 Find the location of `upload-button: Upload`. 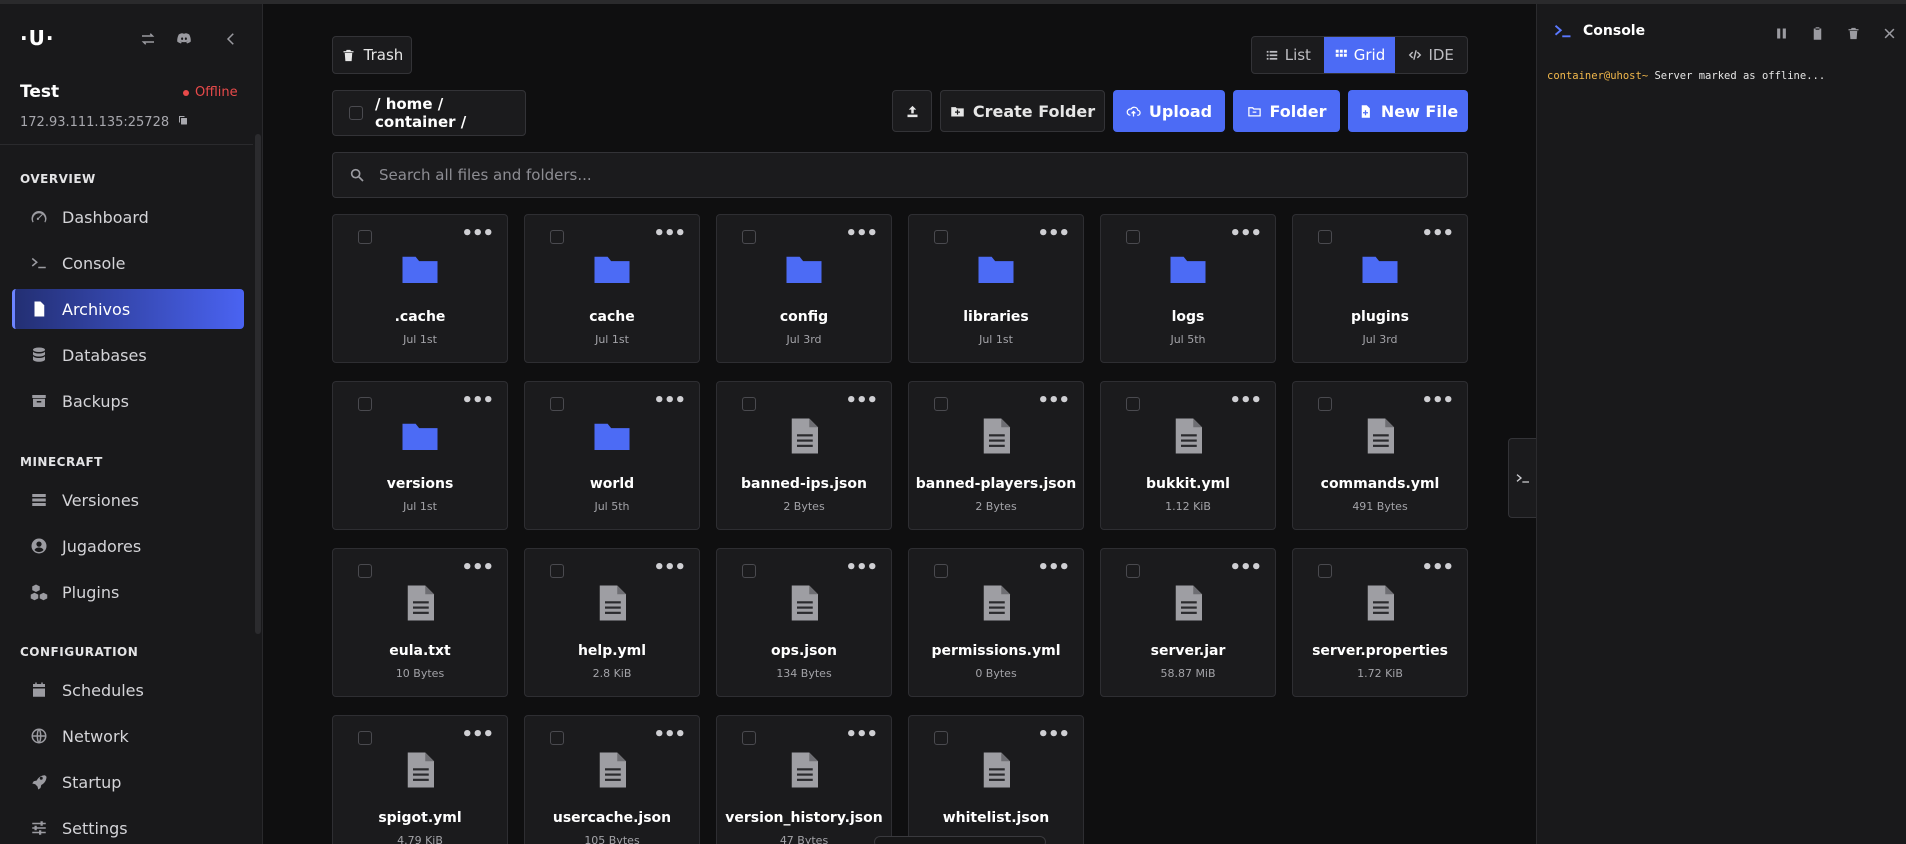

upload-button: Upload is located at coordinates (1169, 111).